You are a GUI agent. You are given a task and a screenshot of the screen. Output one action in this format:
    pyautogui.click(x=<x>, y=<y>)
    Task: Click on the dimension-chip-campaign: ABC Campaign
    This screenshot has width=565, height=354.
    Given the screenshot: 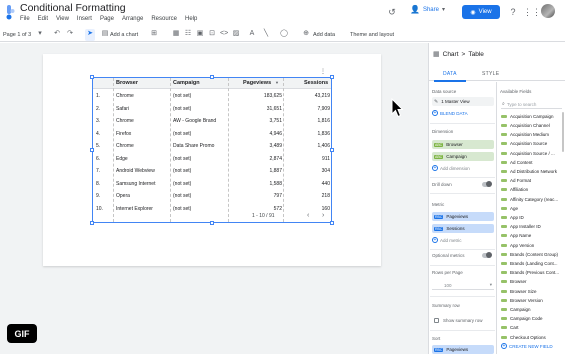 What is the action you would take?
    pyautogui.click(x=463, y=156)
    